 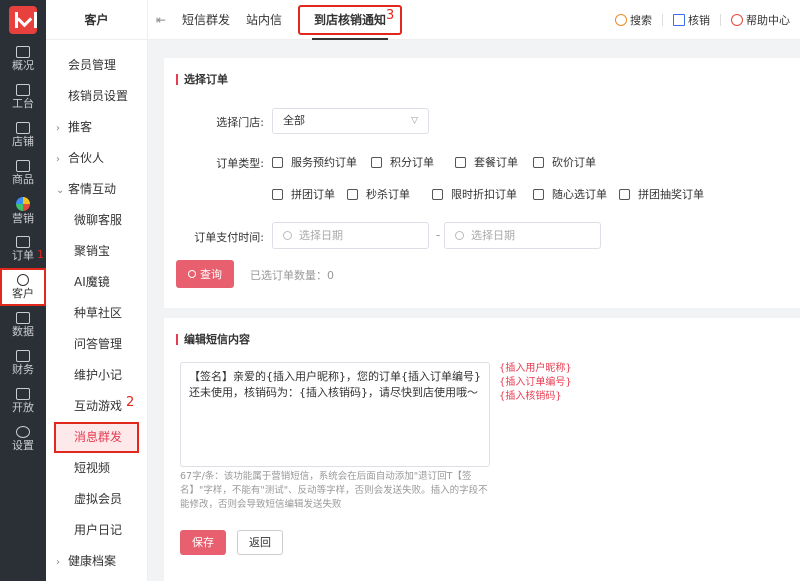 I want to click on sidebar-group-health-records: › 健康档案, so click(x=96, y=561).